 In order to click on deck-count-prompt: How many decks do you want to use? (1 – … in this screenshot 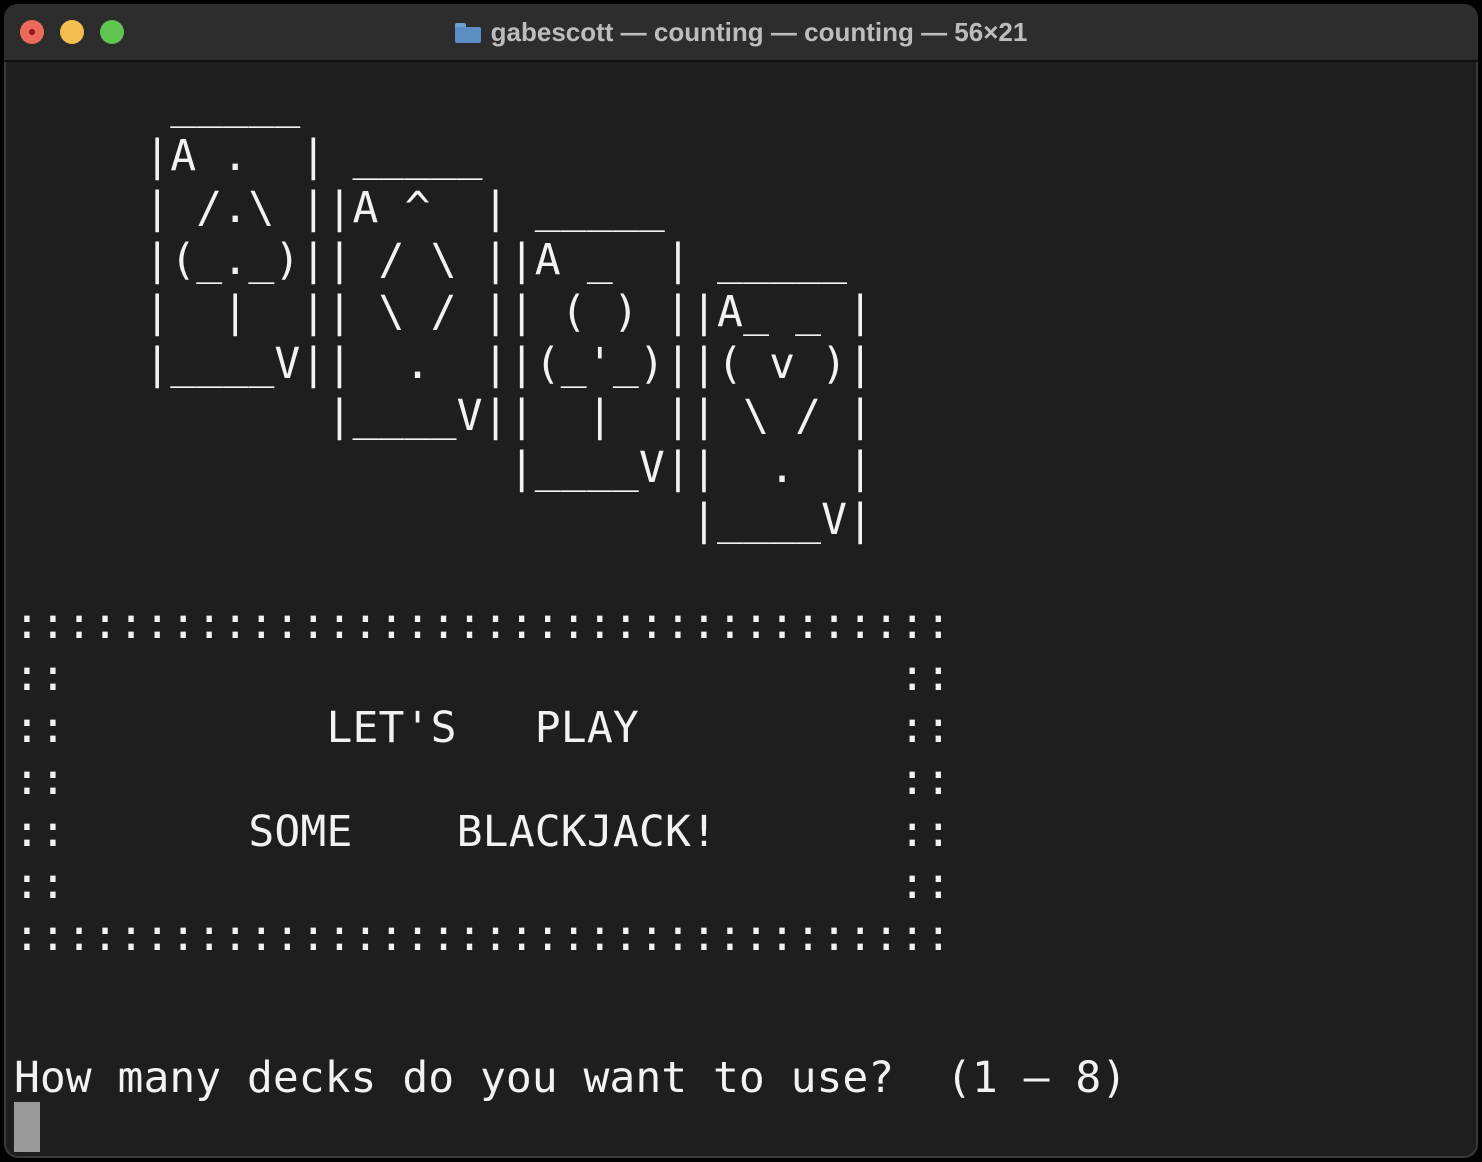, I will do `click(571, 1078)`.